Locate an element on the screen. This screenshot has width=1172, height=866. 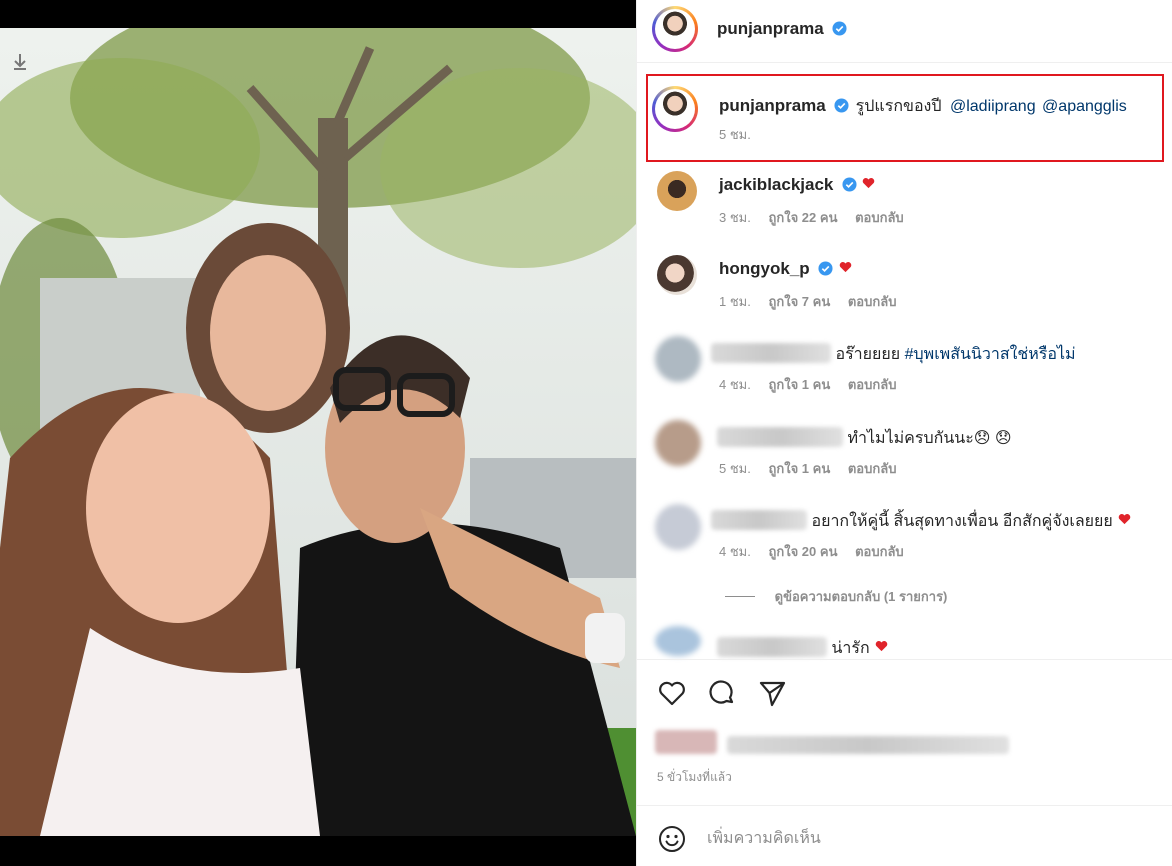
comment-button is located at coordinates (722, 693).